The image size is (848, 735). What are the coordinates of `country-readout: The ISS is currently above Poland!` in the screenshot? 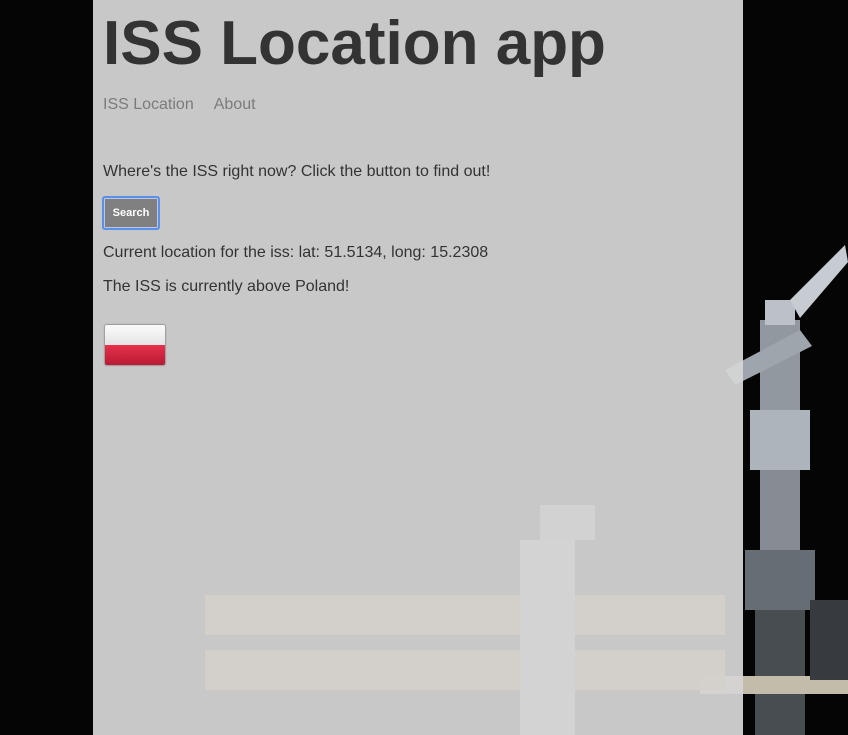 It's located at (226, 286).